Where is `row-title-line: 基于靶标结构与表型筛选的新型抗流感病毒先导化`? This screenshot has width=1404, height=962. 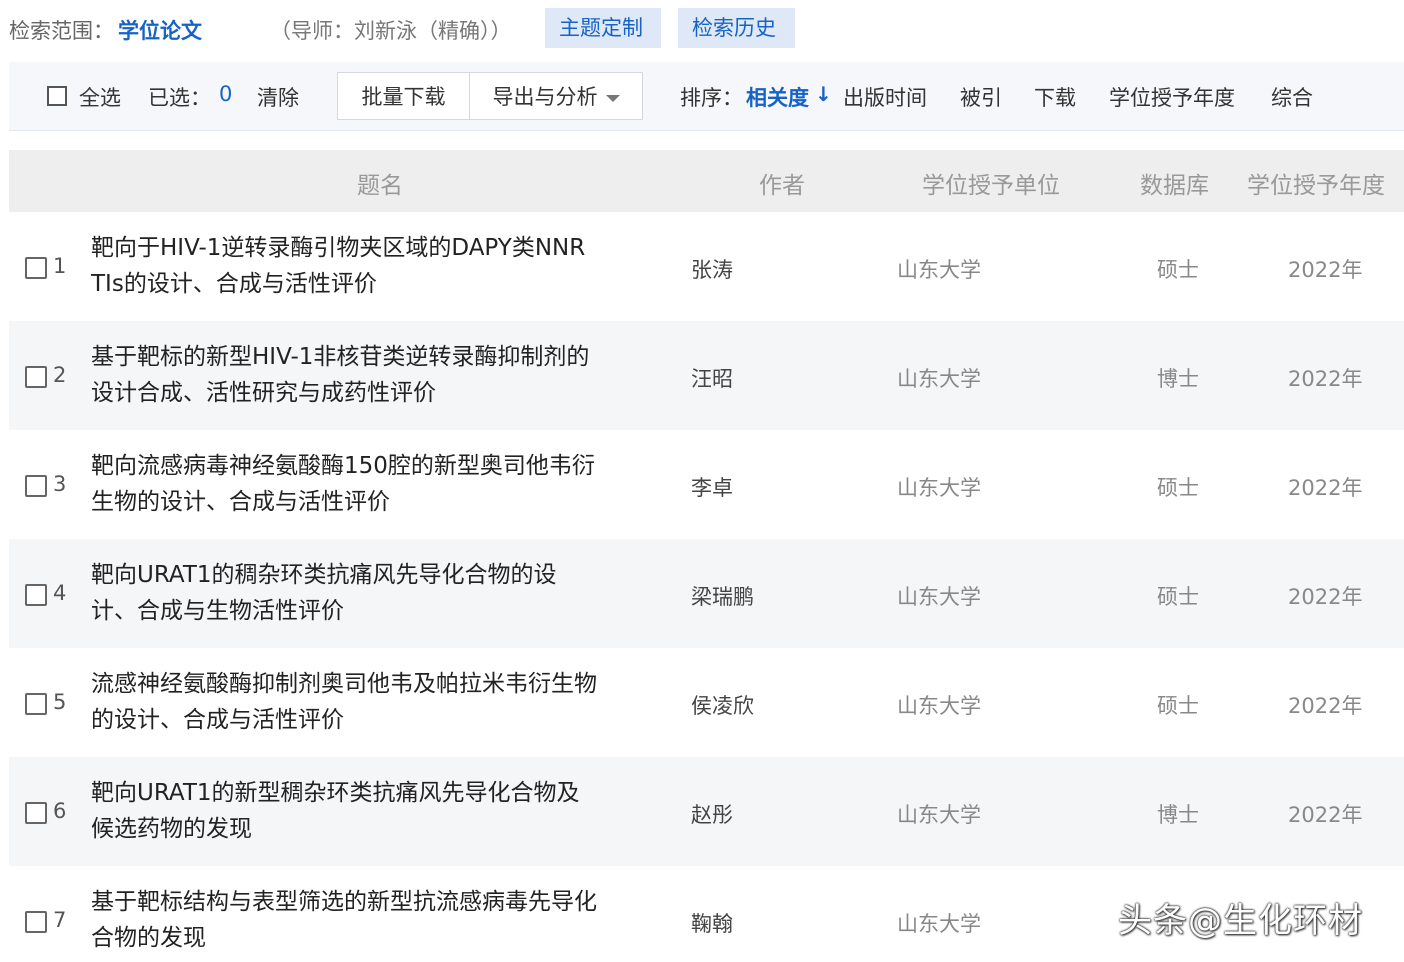
row-title-line: 基于靶标结构与表型筛选的新型抗流感病毒先导化 is located at coordinates (344, 902).